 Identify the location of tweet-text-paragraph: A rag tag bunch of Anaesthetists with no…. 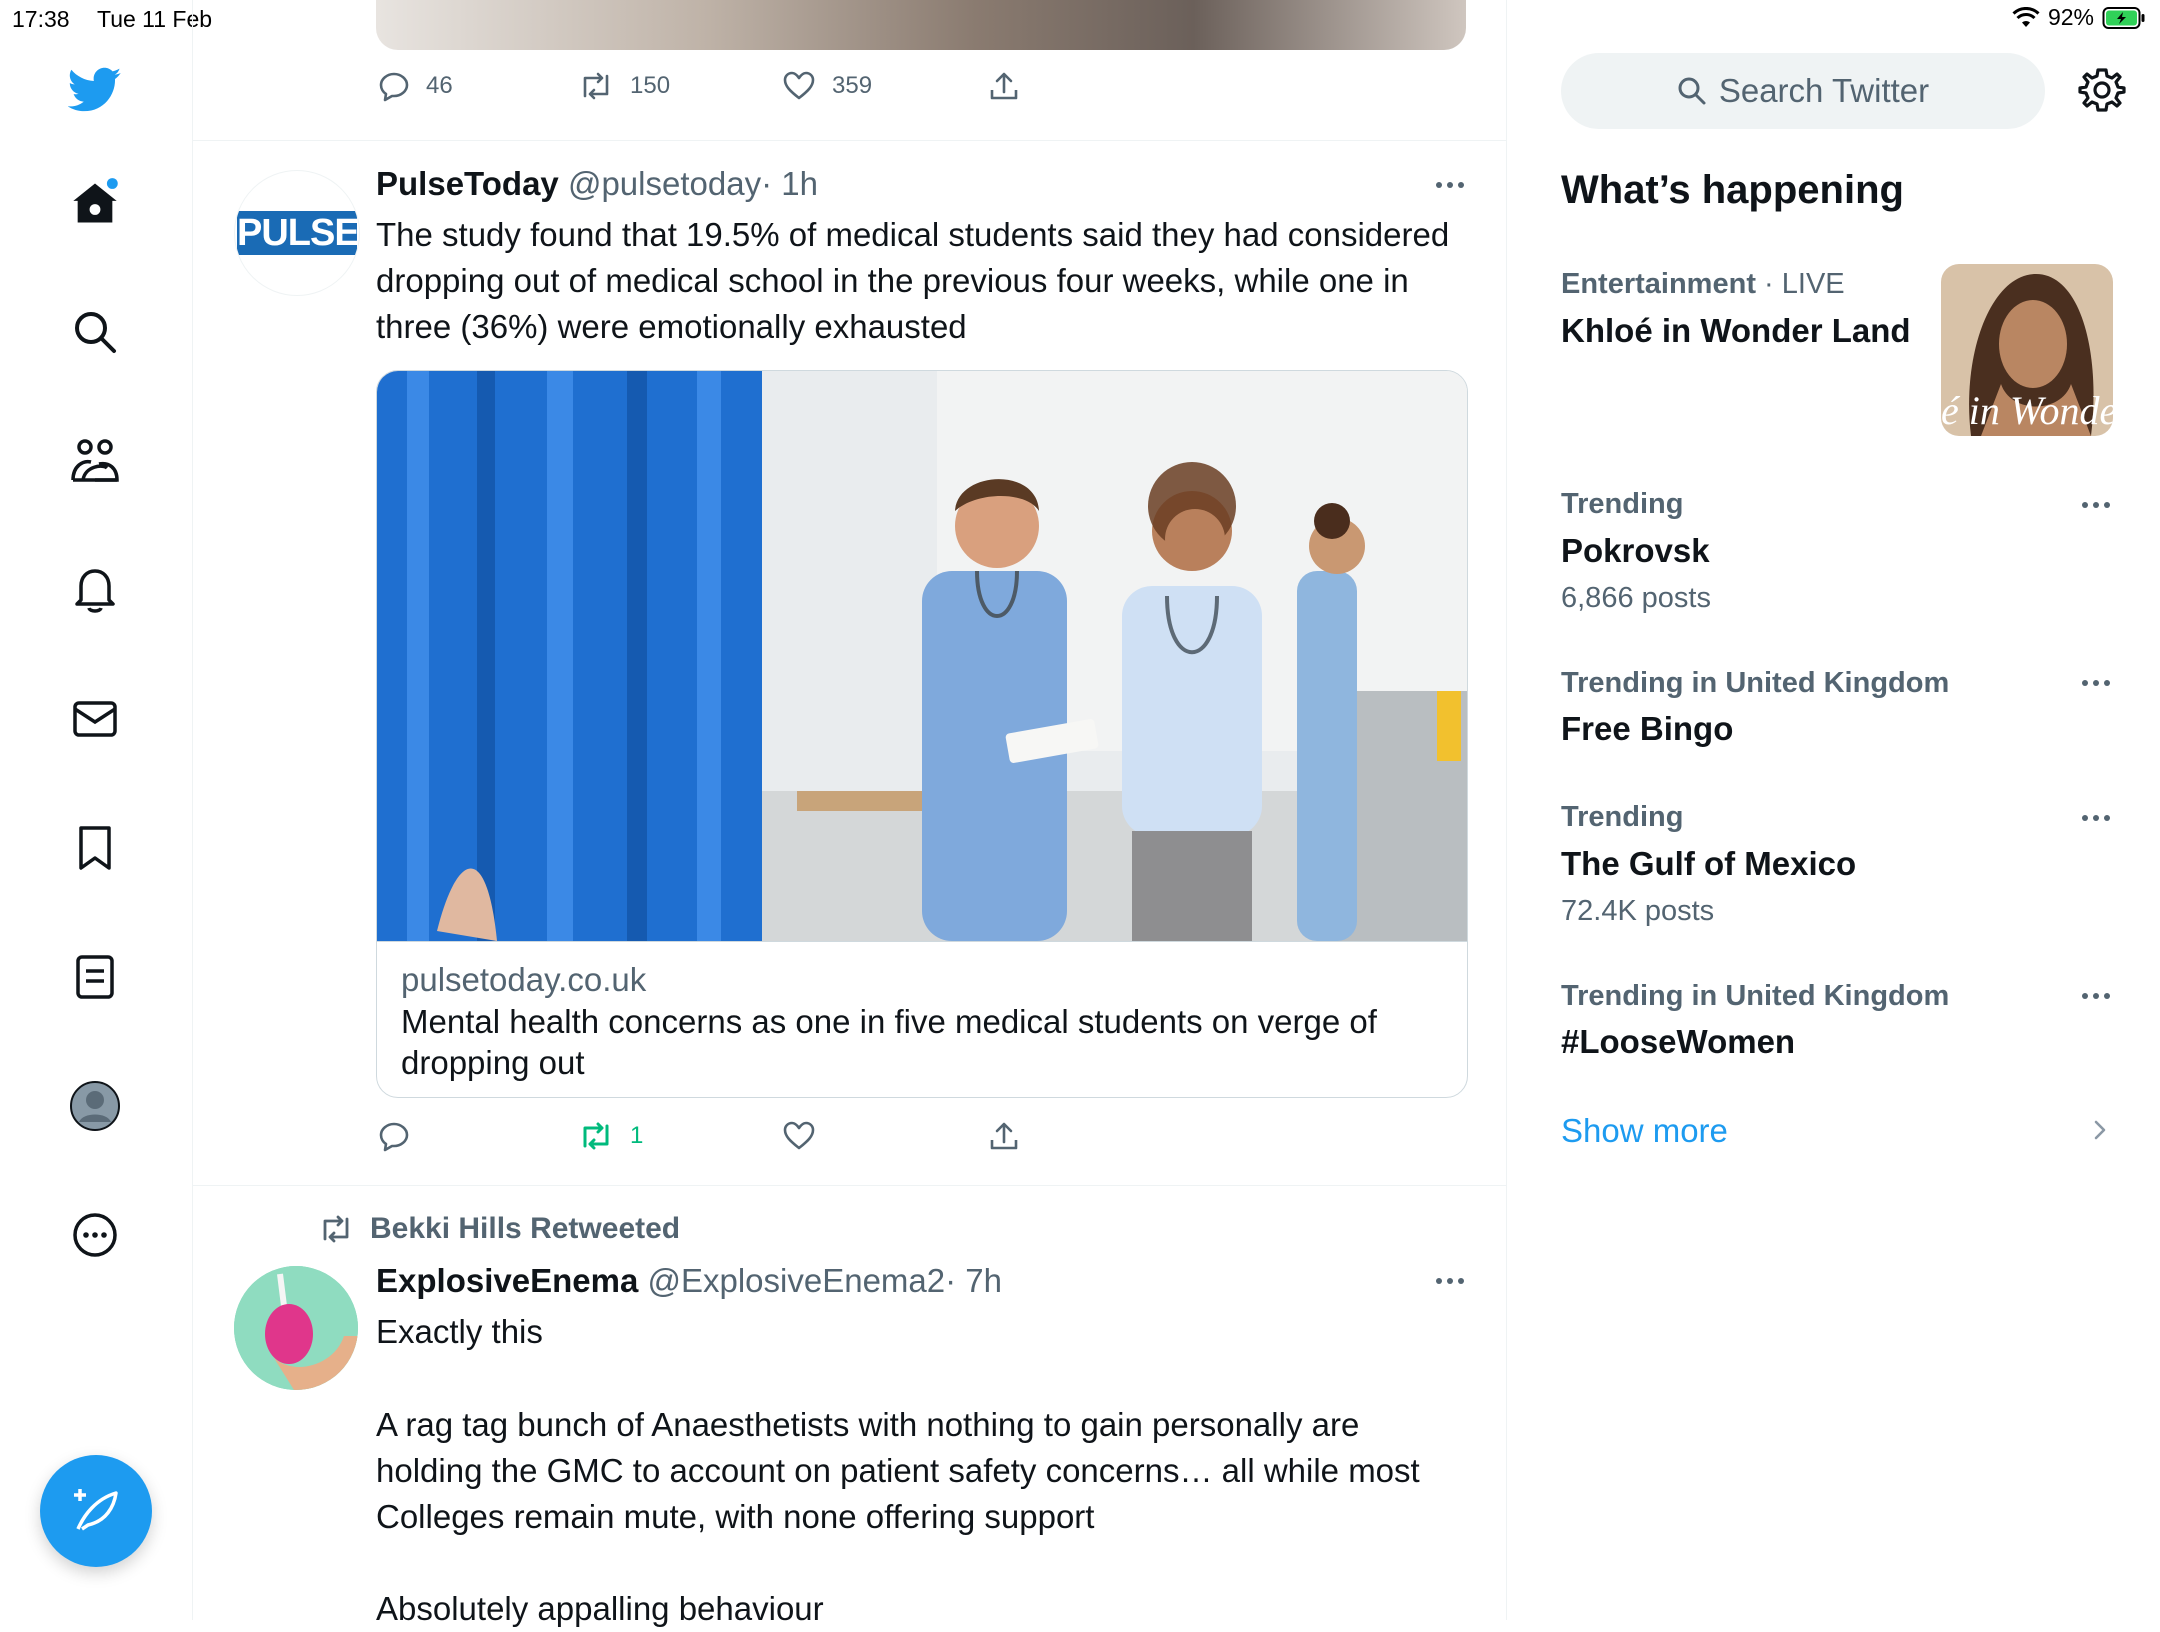
(898, 1470).